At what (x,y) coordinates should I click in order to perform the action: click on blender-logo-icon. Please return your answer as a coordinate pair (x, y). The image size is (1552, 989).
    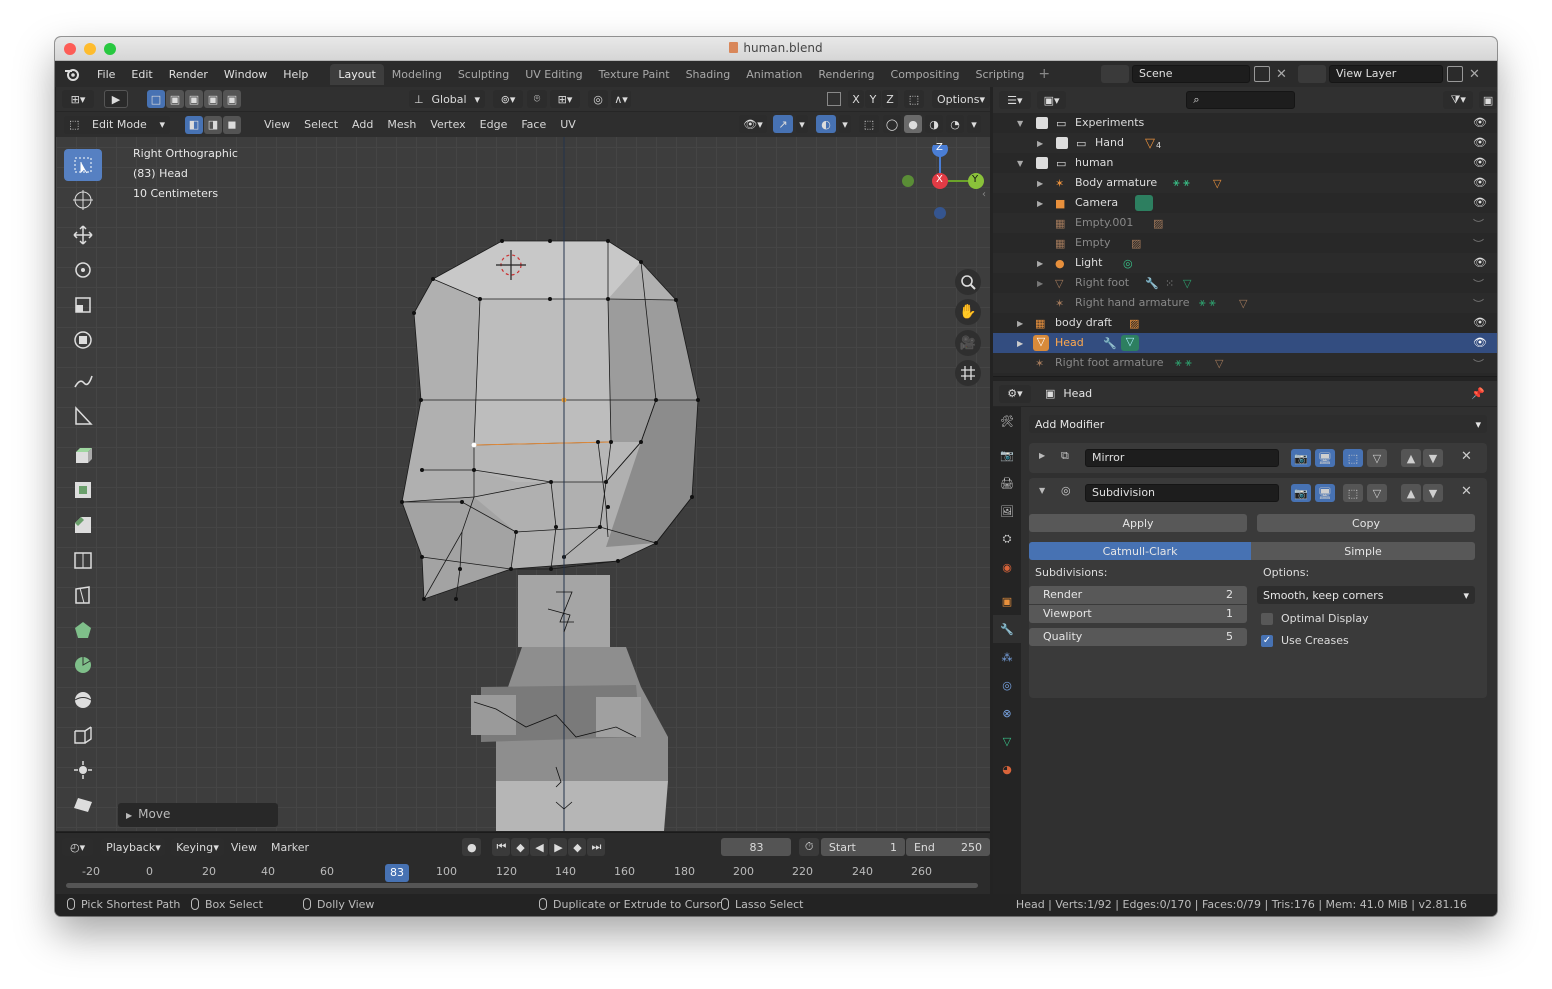
    Looking at the image, I should click on (72, 74).